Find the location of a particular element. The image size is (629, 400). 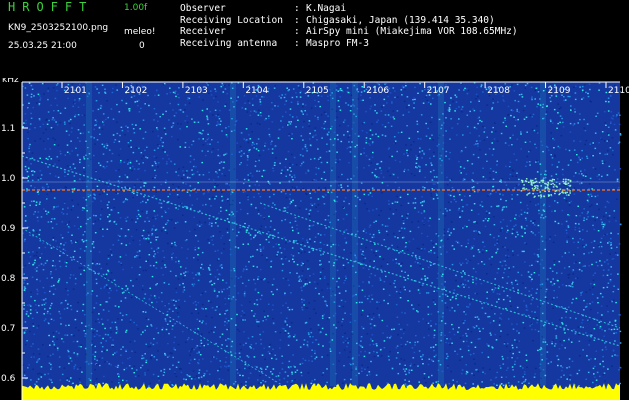

info-key: Receiving Location is located at coordinates (231, 20).